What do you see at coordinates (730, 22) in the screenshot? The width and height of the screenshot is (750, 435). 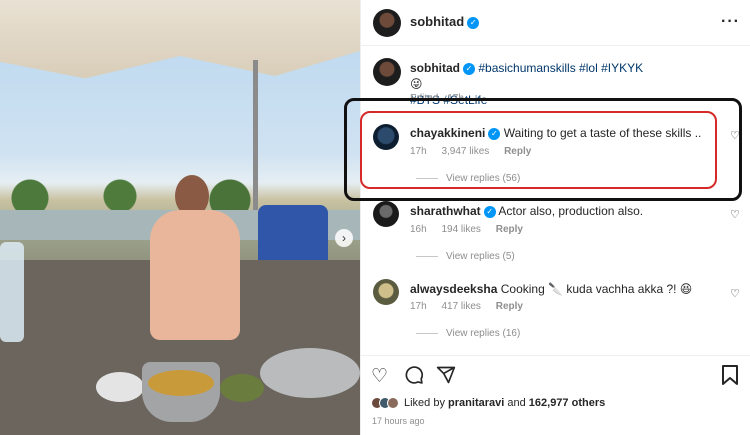 I see `more-horizontal-icon: ···` at bounding box center [730, 22].